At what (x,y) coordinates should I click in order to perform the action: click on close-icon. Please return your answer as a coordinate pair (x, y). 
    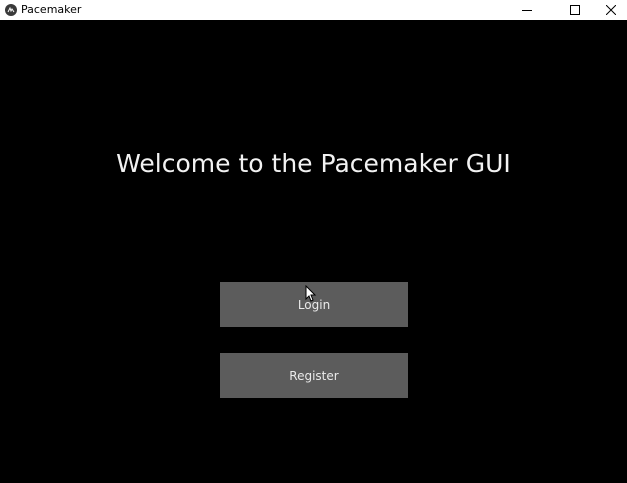
    Looking at the image, I should click on (611, 10).